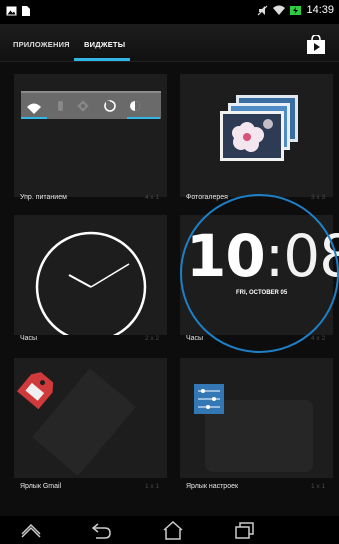 The image size is (339, 544). Describe the element at coordinates (318, 197) in the screenshot. I see `widget-size: 3 x 3` at that location.